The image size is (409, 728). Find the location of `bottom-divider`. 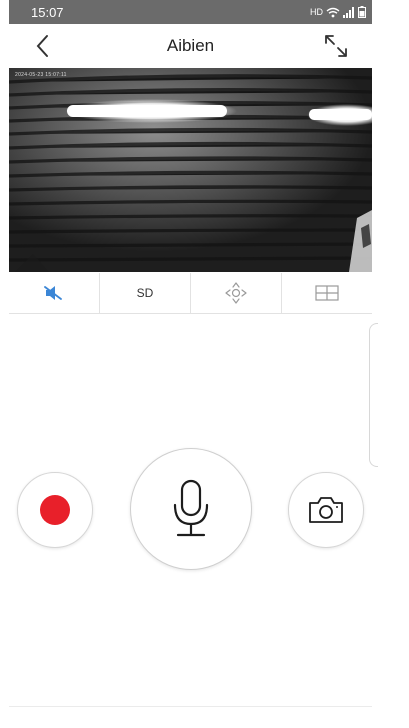

bottom-divider is located at coordinates (190, 706).